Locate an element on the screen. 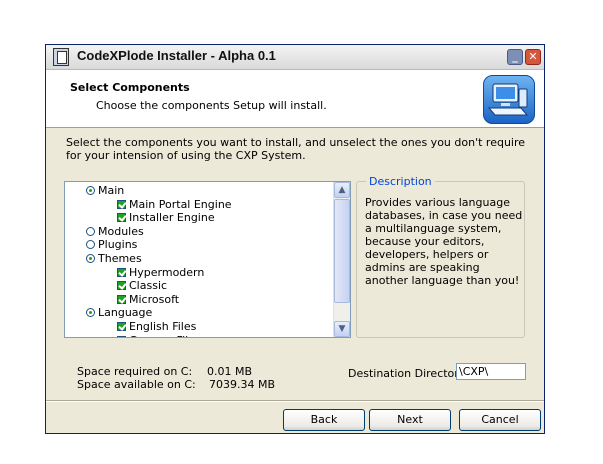 This screenshot has height=464, width=603. tree-scrollbar: ▲ ▼ is located at coordinates (341, 259).